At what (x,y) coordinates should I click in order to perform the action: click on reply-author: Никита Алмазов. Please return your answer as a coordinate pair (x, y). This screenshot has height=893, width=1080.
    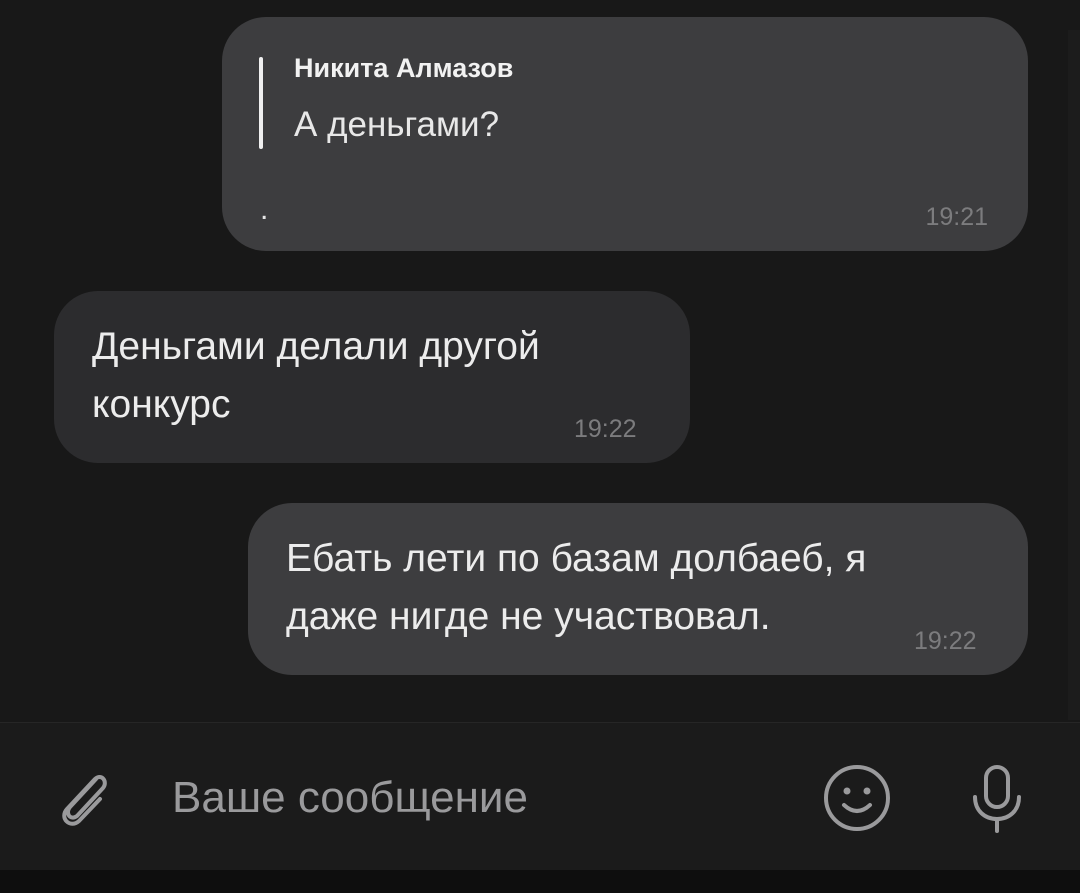
    Looking at the image, I should click on (403, 68).